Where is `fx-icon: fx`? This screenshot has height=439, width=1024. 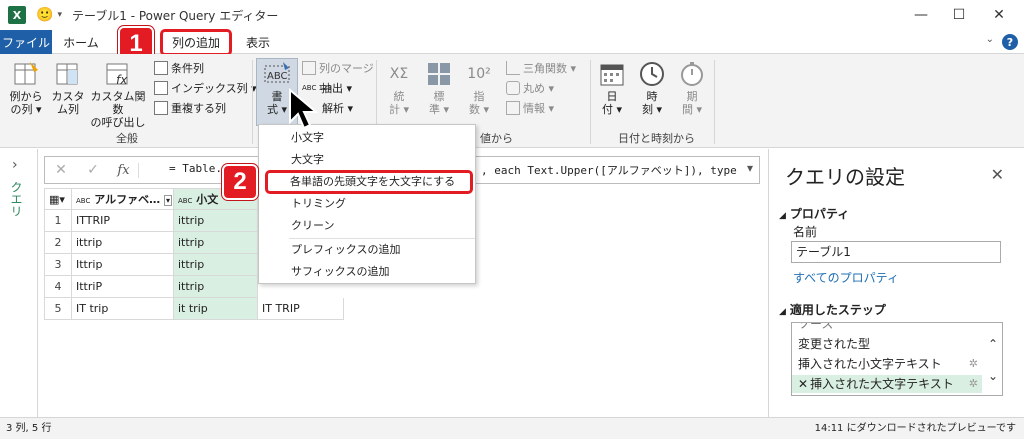
fx-icon: fx is located at coordinates (124, 170).